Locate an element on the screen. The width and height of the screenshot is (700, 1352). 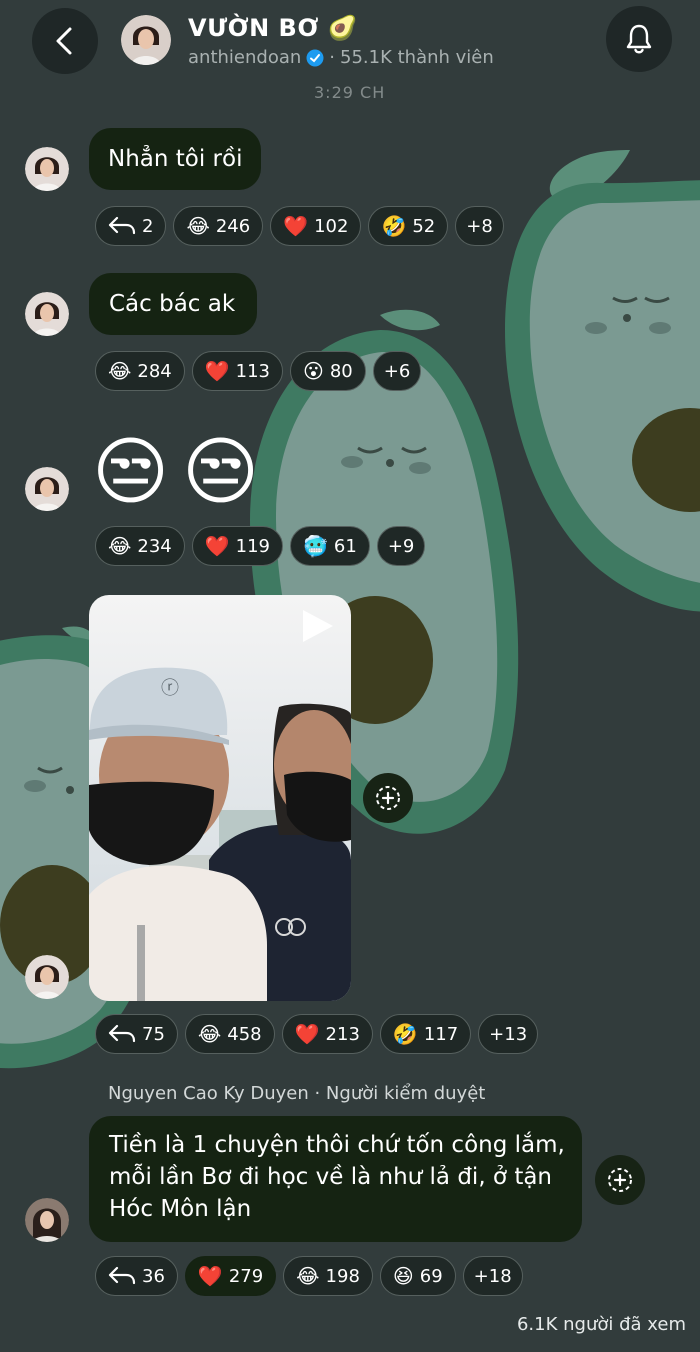
reply-count-chip: 36 is located at coordinates (136, 1276).